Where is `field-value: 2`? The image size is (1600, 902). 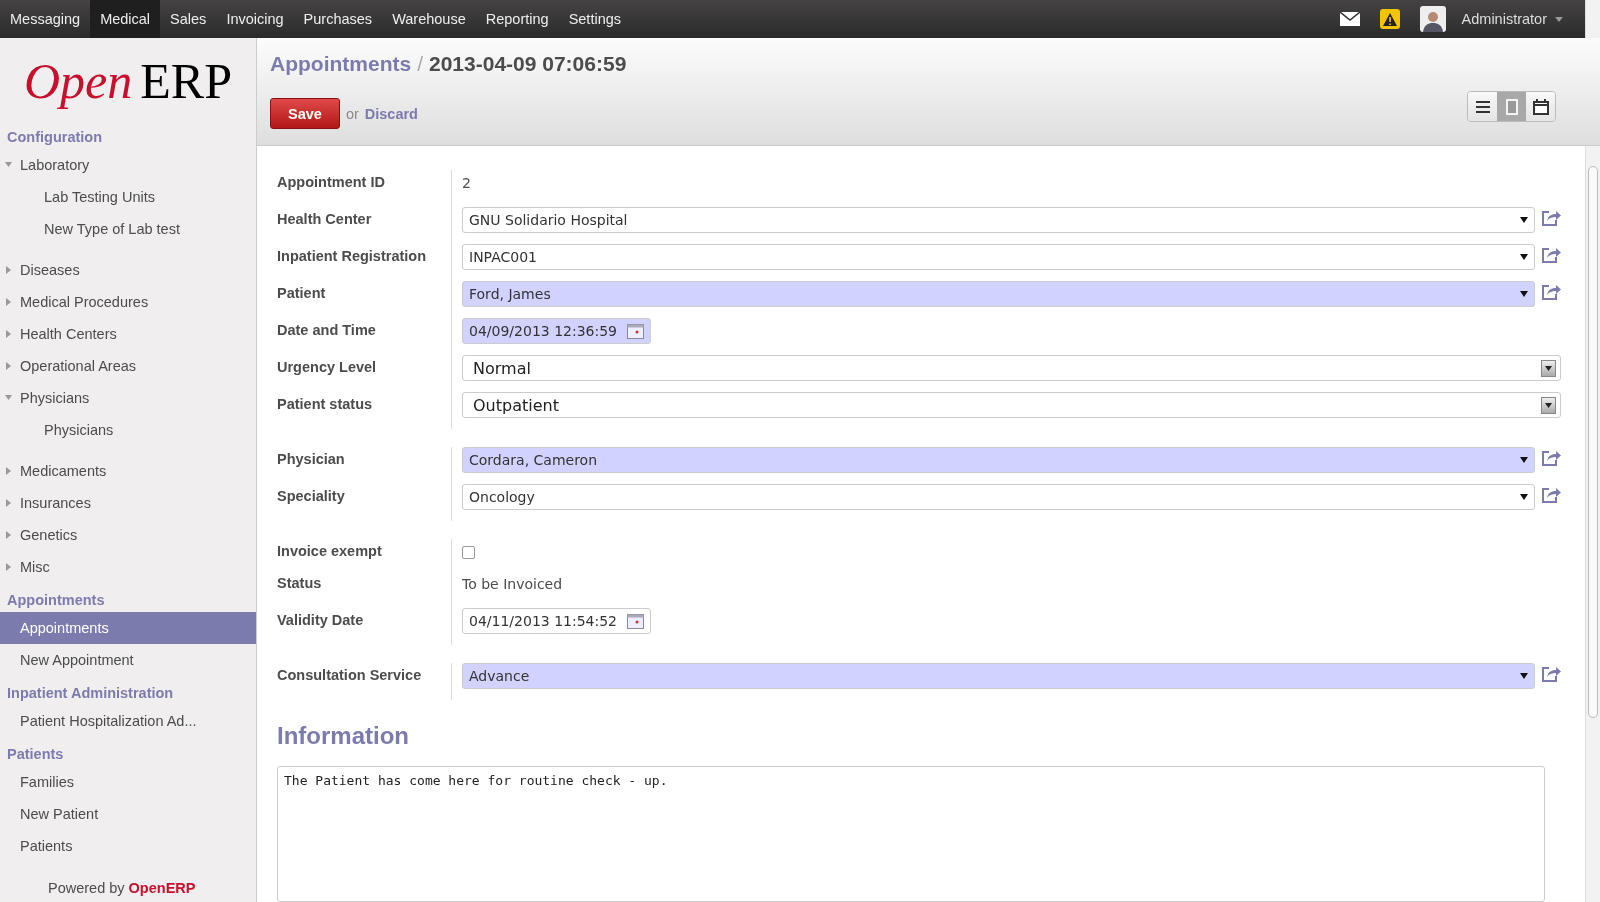
field-value: 2 is located at coordinates (466, 182).